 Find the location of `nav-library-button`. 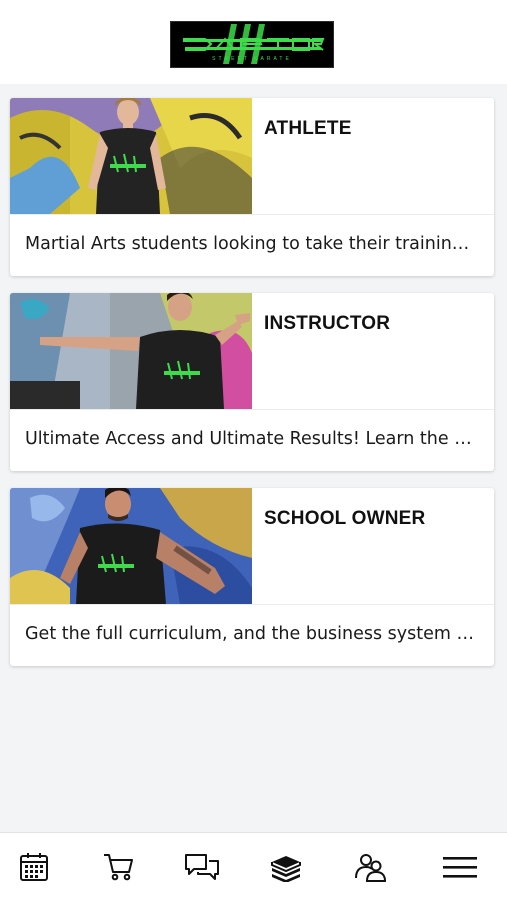

nav-library-button is located at coordinates (286, 867).